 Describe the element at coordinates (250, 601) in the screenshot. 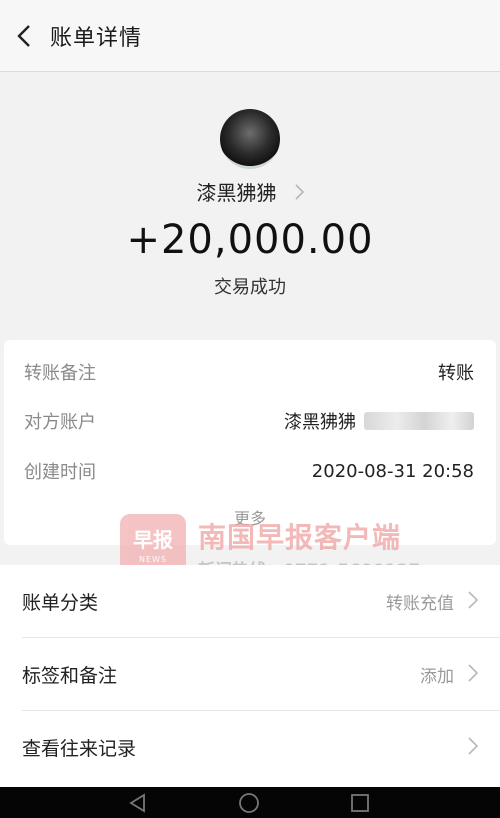

I see `action-bill-category: 账单分类 转账充值` at that location.